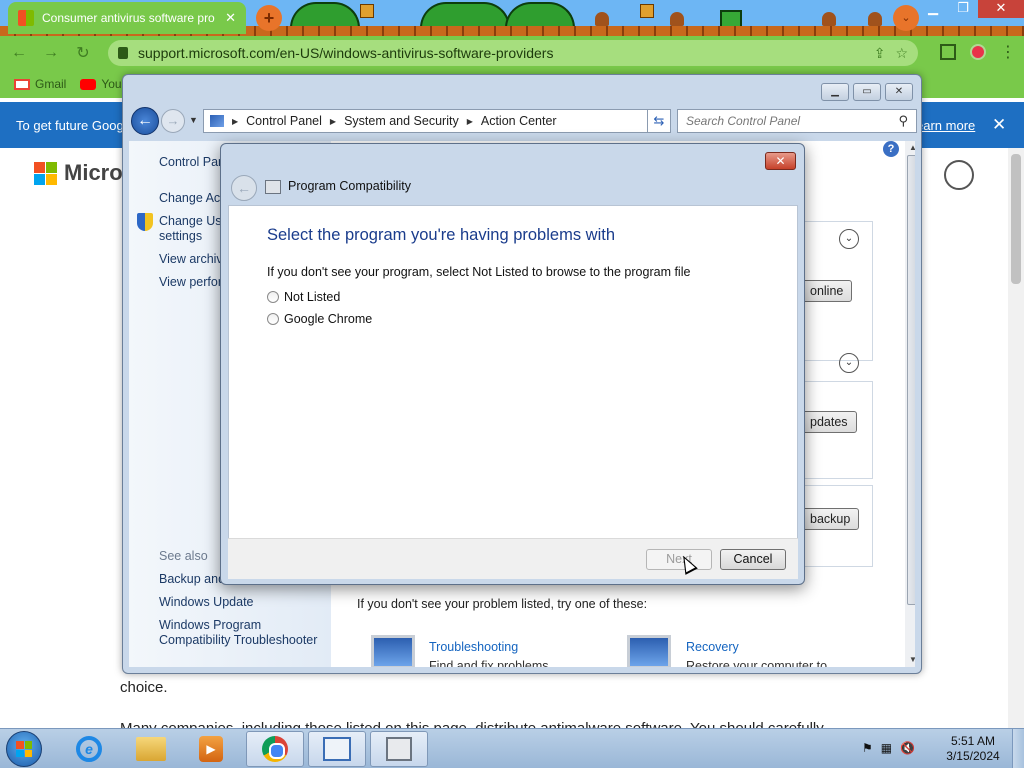  I want to click on learn-more-link: earn more, so click(945, 125).